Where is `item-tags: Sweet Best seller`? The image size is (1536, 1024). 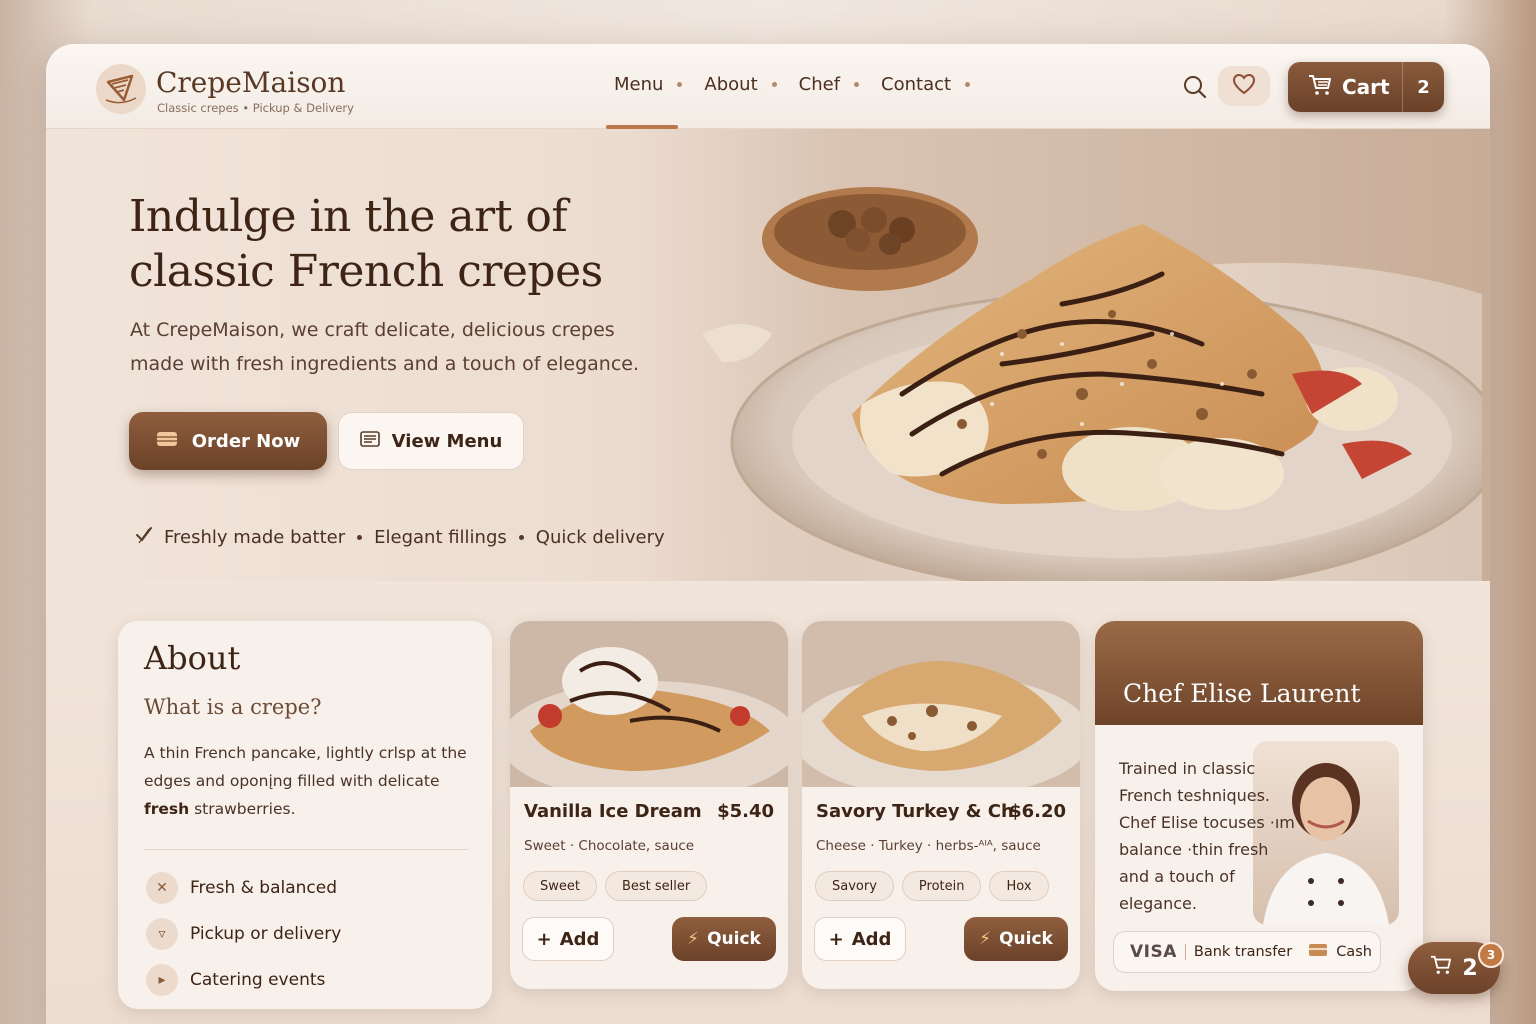
item-tags: Sweet Best seller is located at coordinates (615, 886).